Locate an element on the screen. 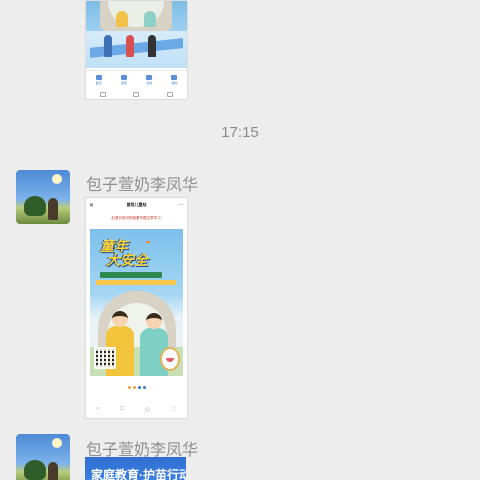  screenshot-header: ✕ 冒险儿童站 ⋯ is located at coordinates (136, 205).